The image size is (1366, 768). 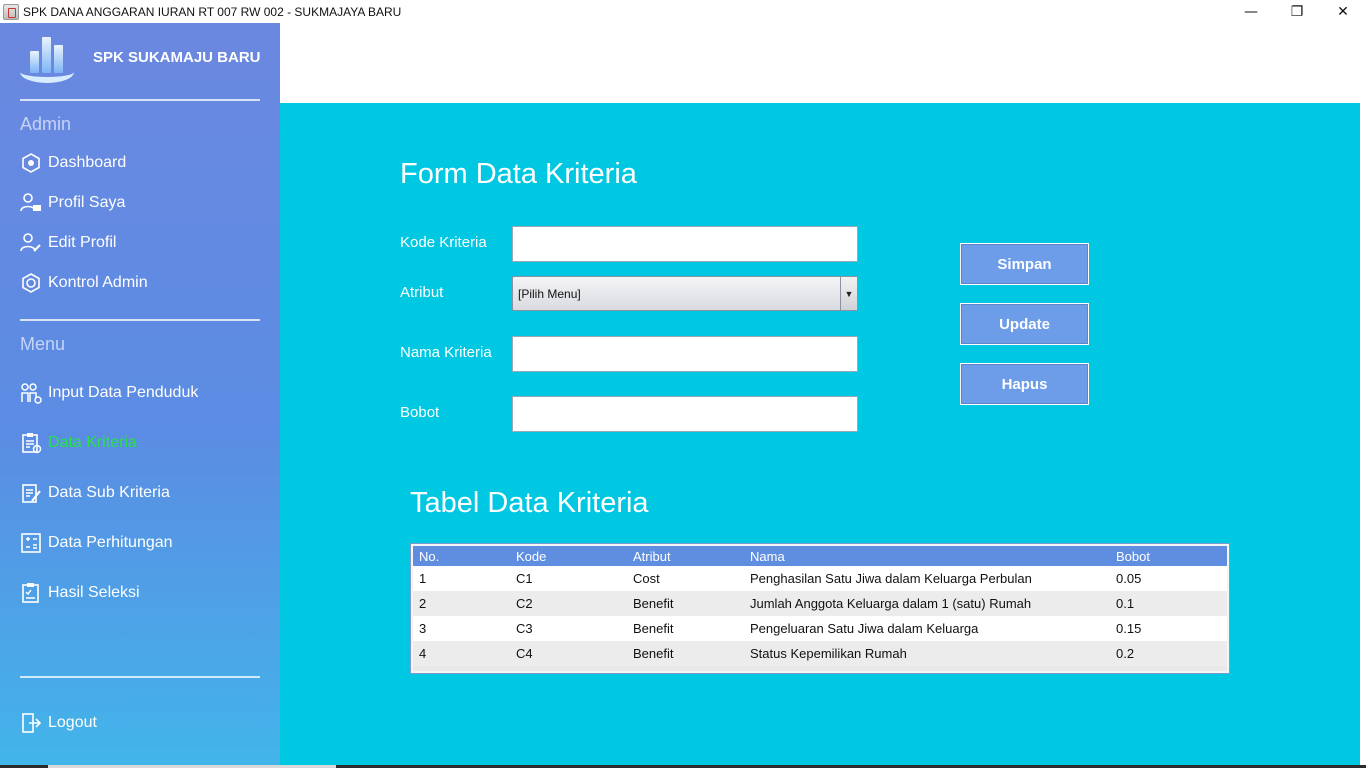 What do you see at coordinates (422, 292) in the screenshot?
I see `atribut-label: Atribut` at bounding box center [422, 292].